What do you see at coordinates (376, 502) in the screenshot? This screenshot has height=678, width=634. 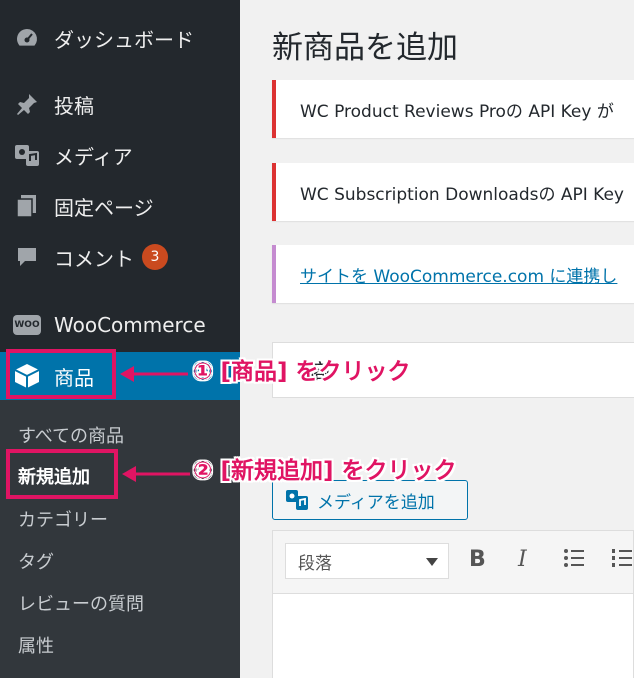 I see `add-media-label: メディアを追加` at bounding box center [376, 502].